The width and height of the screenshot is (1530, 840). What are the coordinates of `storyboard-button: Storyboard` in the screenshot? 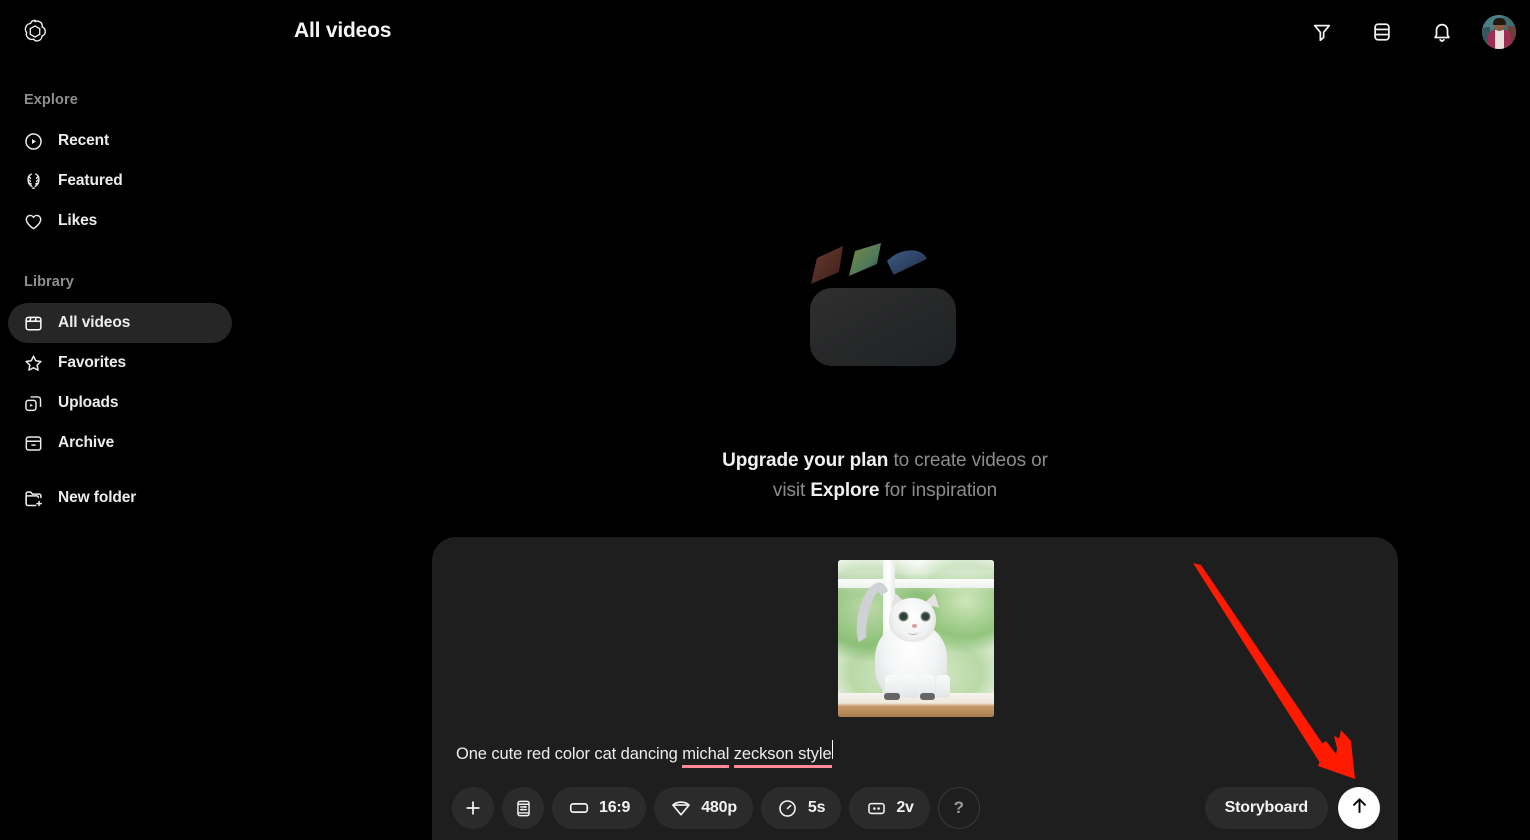 It's located at (1266, 808).